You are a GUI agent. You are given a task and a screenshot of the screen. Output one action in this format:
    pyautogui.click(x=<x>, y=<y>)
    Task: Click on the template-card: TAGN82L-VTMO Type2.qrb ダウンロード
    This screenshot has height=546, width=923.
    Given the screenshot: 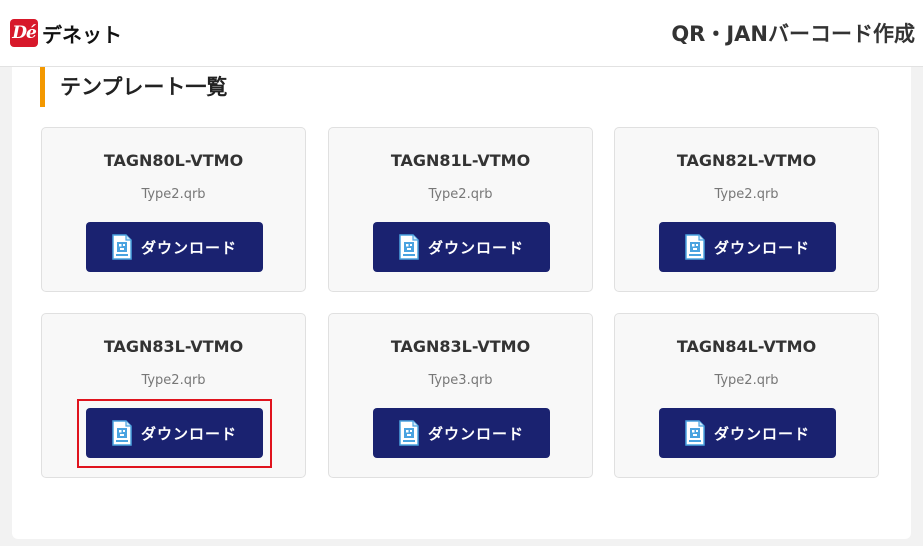 What is the action you would take?
    pyautogui.click(x=746, y=209)
    